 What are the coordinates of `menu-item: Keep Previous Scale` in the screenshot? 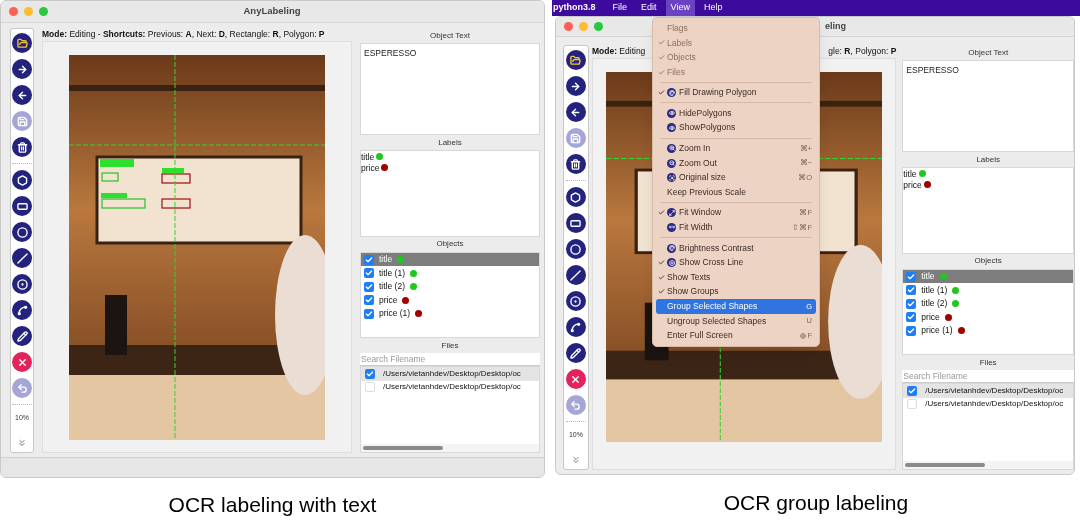 It's located at (736, 192).